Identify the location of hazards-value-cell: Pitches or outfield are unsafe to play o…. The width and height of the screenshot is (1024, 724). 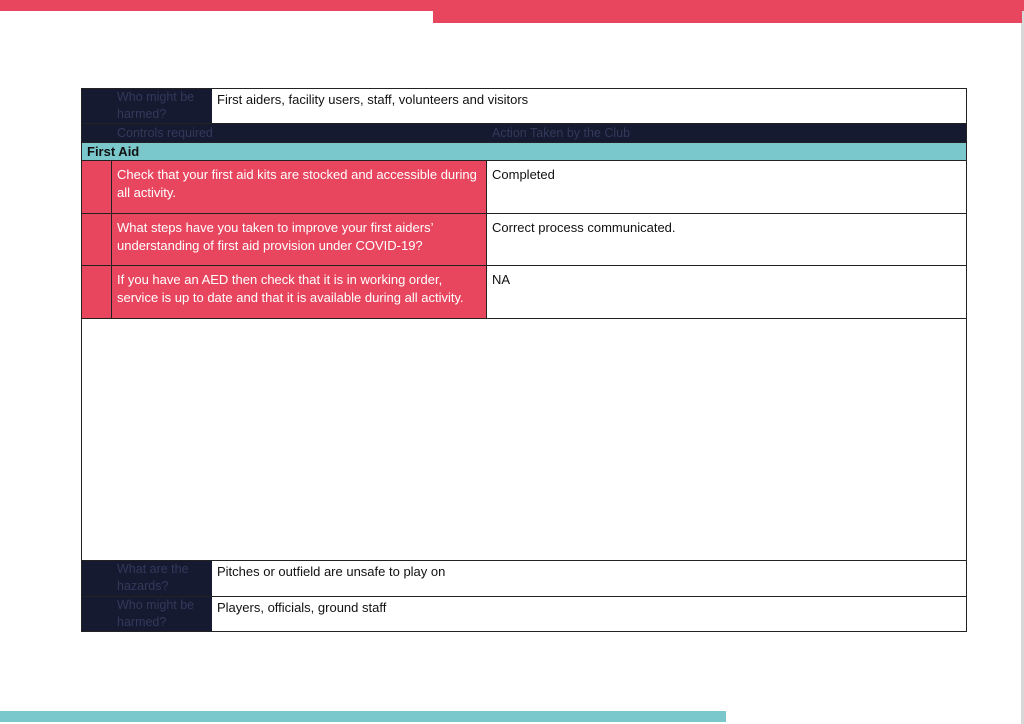
(589, 578).